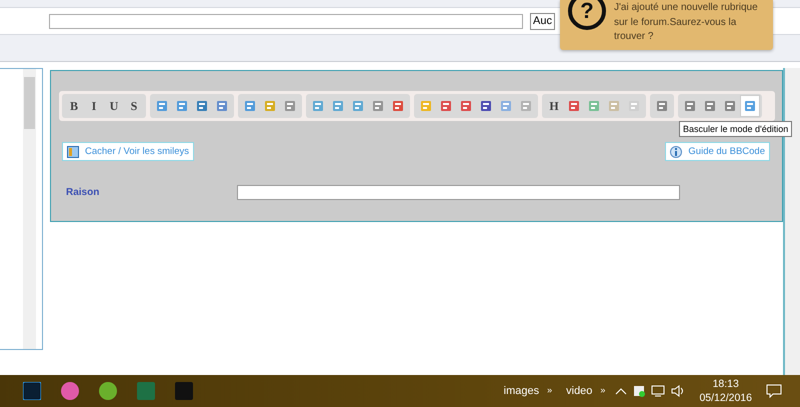  Describe the element at coordinates (114, 106) in the screenshot. I see `toolbar-button: U` at that location.